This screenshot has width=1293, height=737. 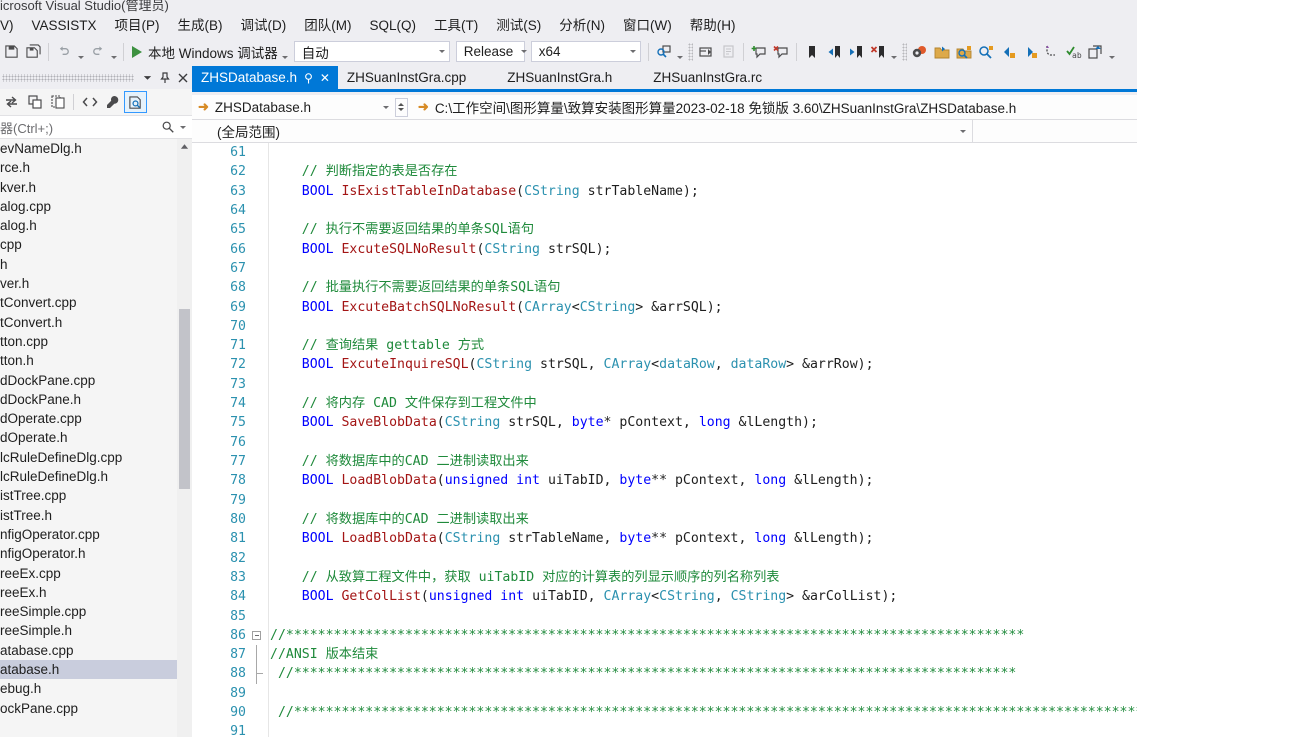 I want to click on list-item: reeSimple.h, so click(x=96, y=630).